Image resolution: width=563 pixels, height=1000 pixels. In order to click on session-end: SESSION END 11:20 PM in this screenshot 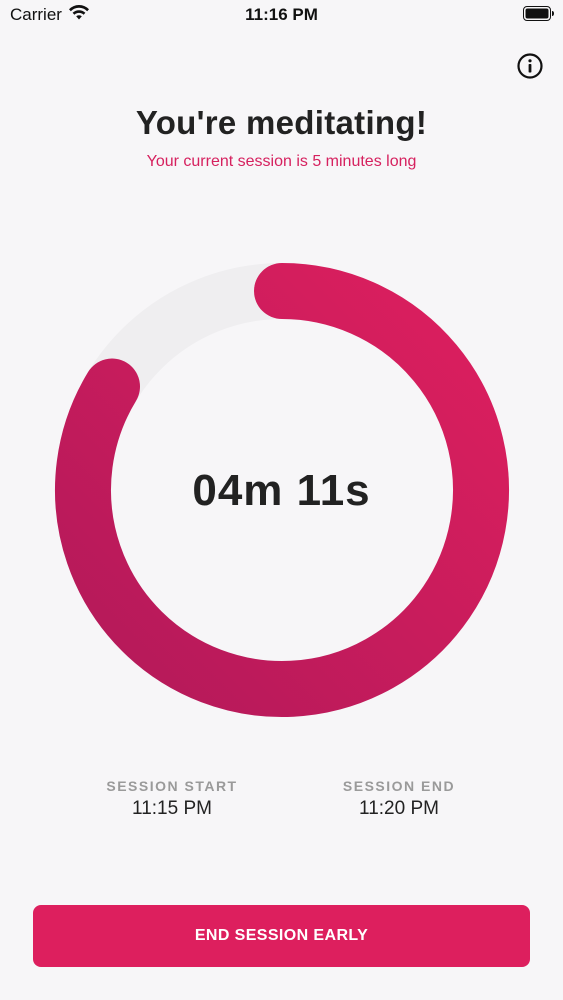, I will do `click(399, 799)`.